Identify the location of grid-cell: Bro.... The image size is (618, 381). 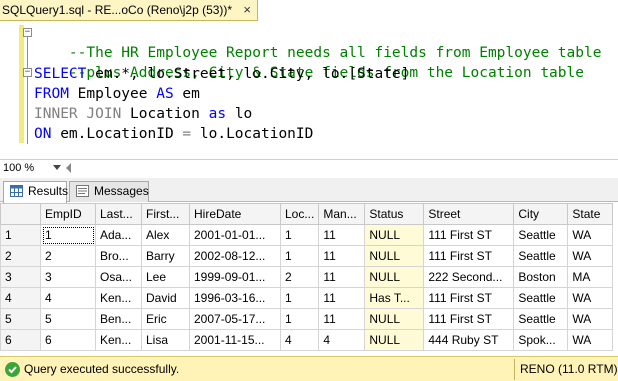
(118, 256).